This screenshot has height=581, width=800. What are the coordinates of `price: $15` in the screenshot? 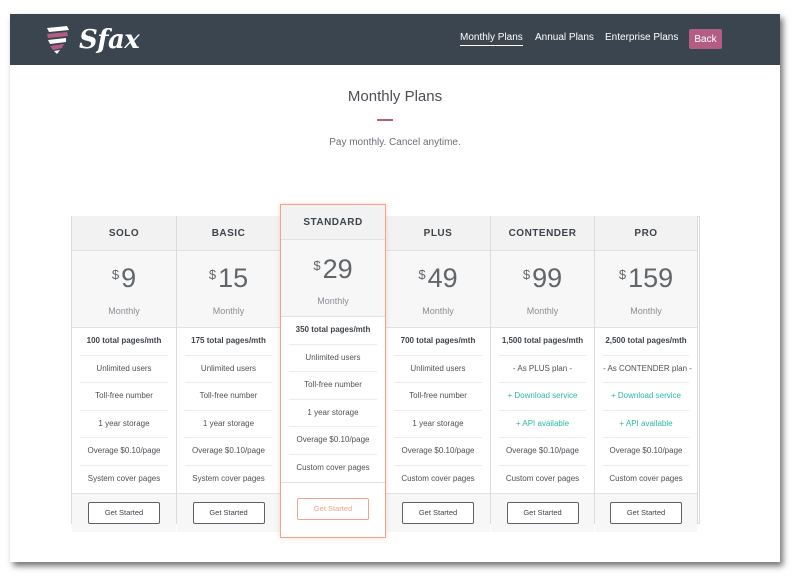 It's located at (228, 278).